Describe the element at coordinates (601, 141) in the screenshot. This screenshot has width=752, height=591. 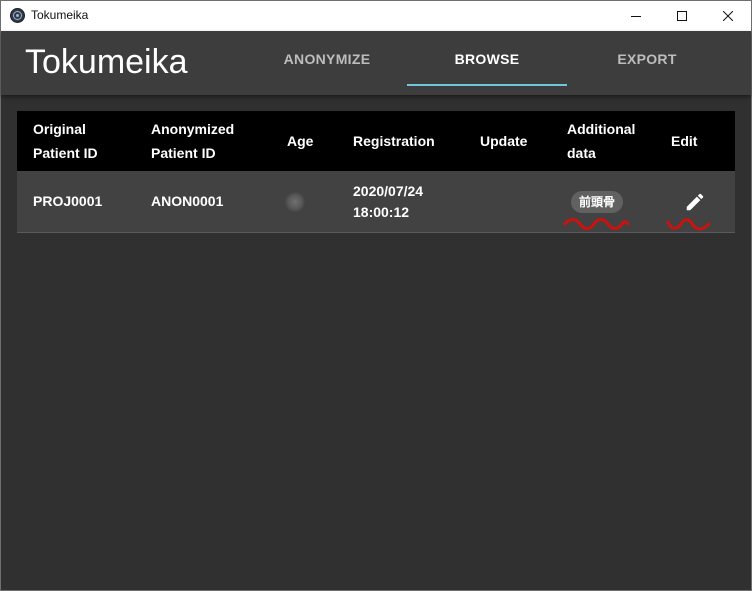
I see `header-additional-data: Additional data` at that location.